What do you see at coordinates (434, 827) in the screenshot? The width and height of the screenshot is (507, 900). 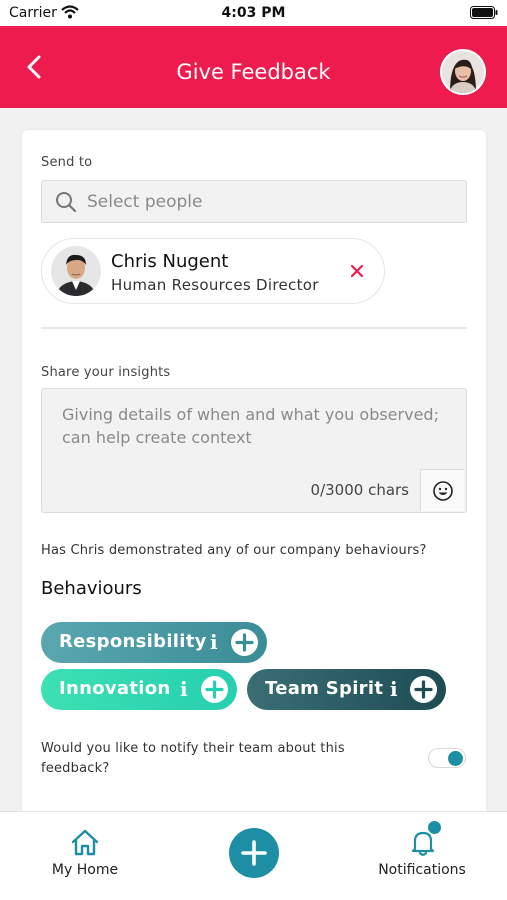 I see `notification-dot` at bounding box center [434, 827].